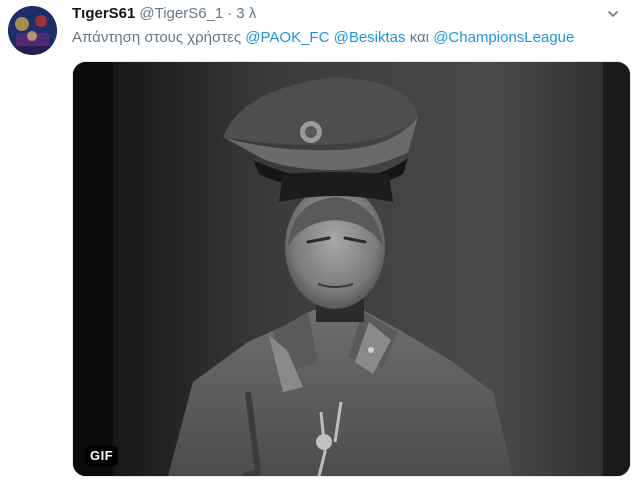 The height and width of the screenshot is (481, 639). What do you see at coordinates (157, 37) in the screenshot?
I see `reply-prefix: Απάντηση στους χρήστες` at bounding box center [157, 37].